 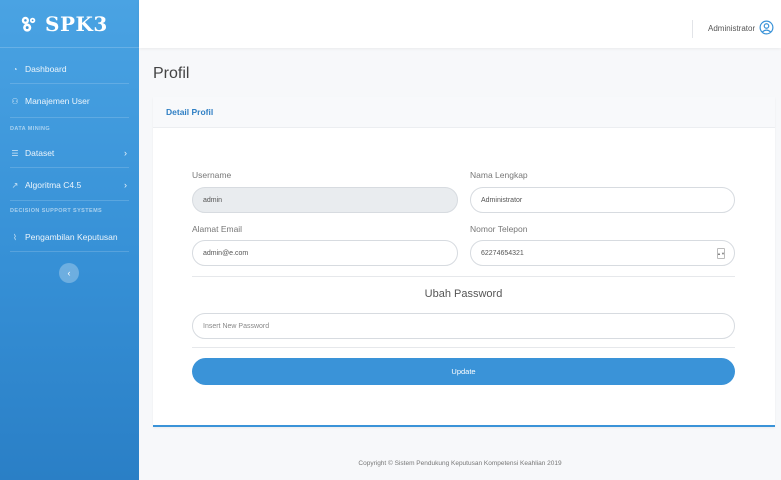 I want to click on page-title: Profil, so click(x=171, y=73).